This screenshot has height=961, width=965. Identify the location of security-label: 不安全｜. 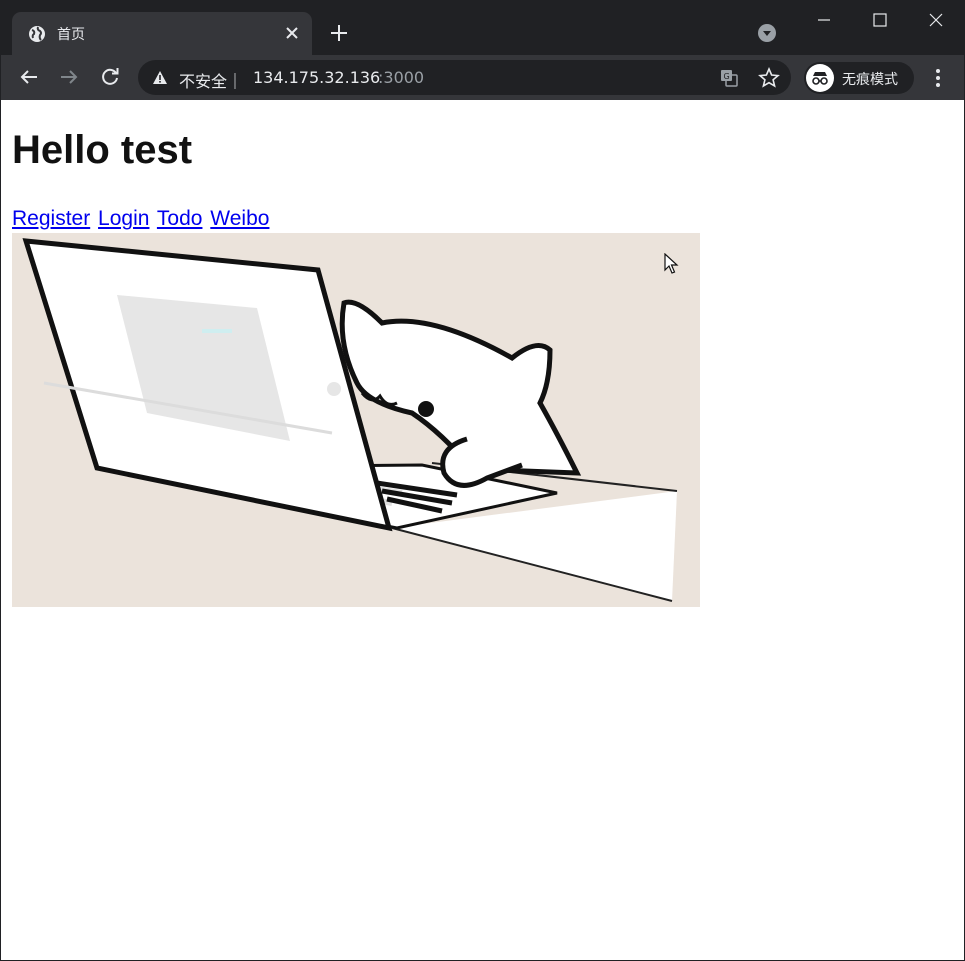
(211, 80).